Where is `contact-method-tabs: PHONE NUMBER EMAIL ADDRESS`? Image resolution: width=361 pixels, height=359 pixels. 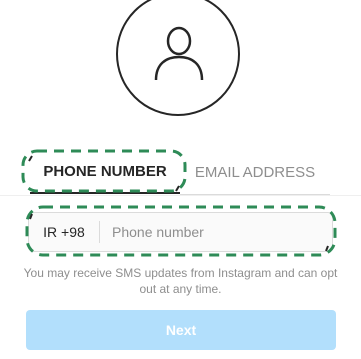 contact-method-tabs: PHONE NUMBER EMAIL ADDRESS is located at coordinates (180, 173).